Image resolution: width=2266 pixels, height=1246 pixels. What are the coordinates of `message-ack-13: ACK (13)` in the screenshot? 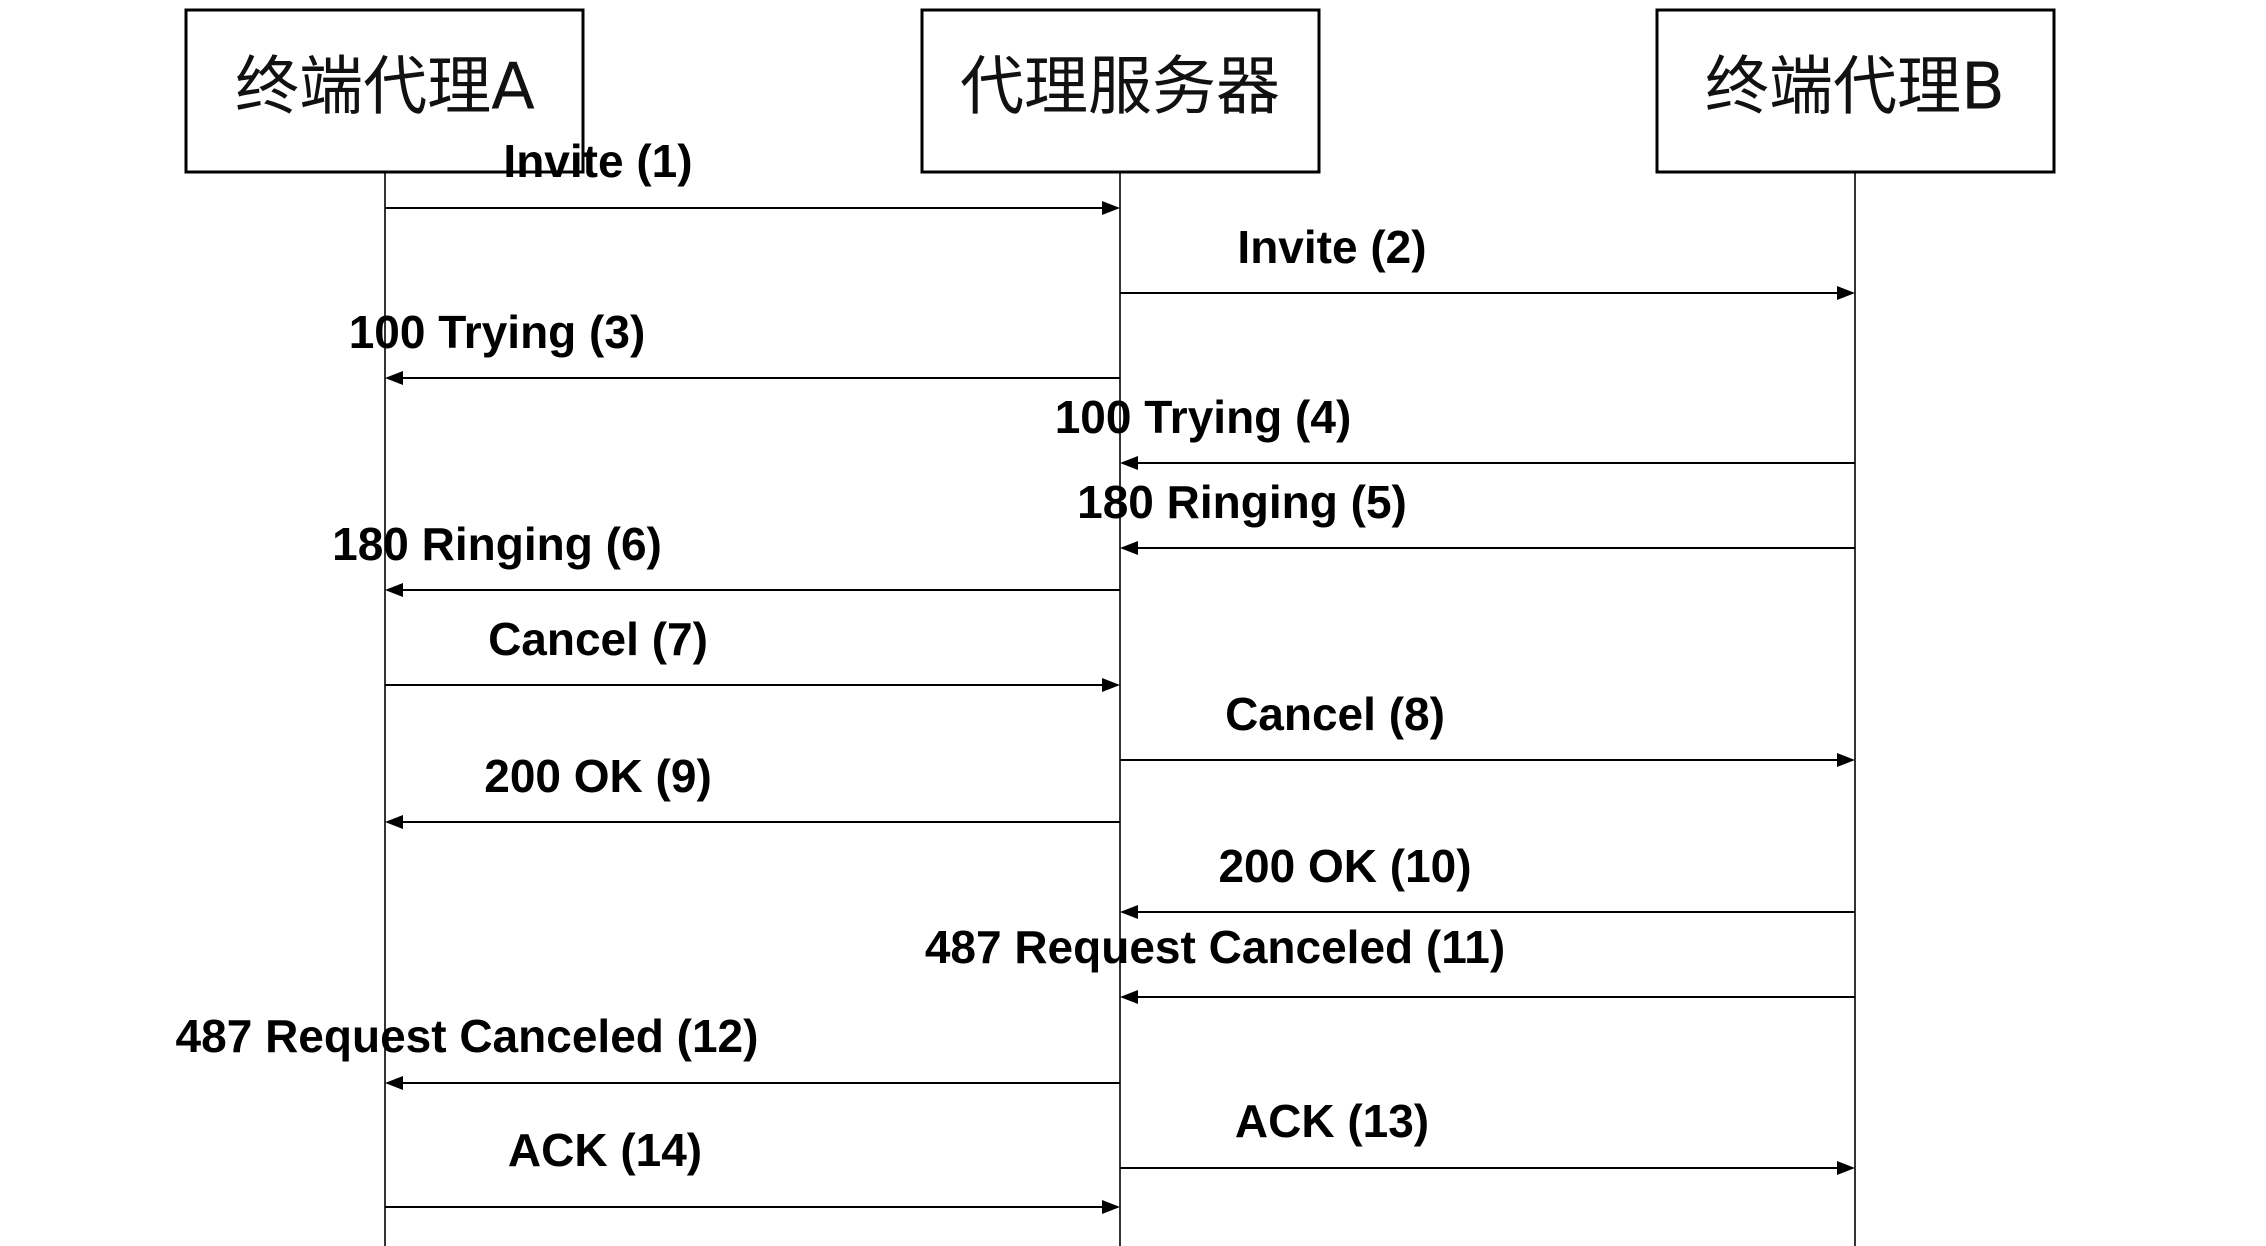 It's located at (1487, 1135).